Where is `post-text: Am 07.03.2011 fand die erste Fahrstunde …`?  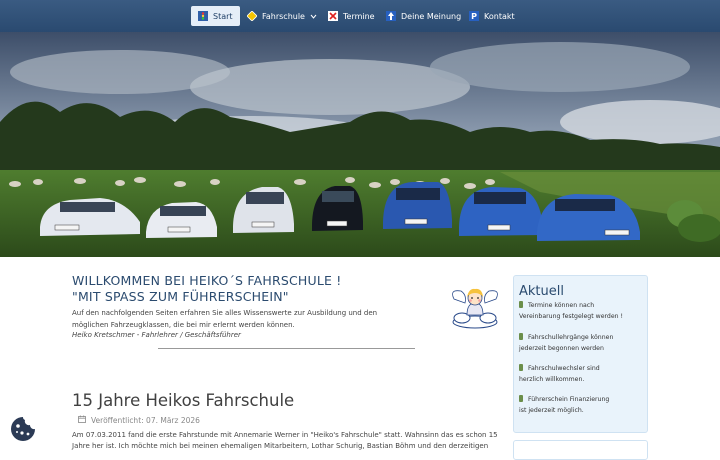
post-text: Am 07.03.2011 fand die erste Fahrstunde … is located at coordinates (285, 440).